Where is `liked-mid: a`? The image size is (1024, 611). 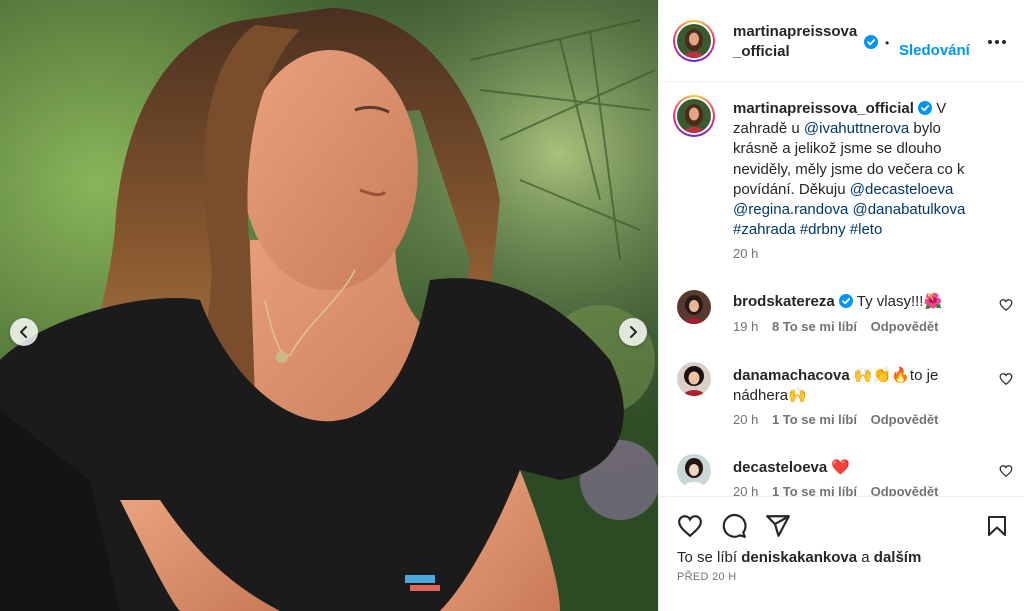 liked-mid: a is located at coordinates (865, 557).